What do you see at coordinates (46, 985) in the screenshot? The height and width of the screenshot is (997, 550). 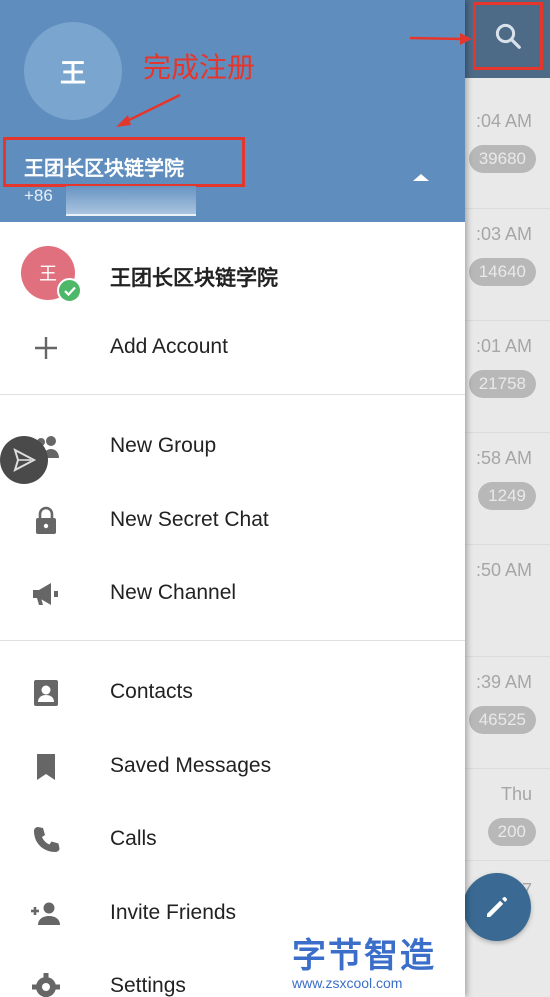 I see `gear-icon` at bounding box center [46, 985].